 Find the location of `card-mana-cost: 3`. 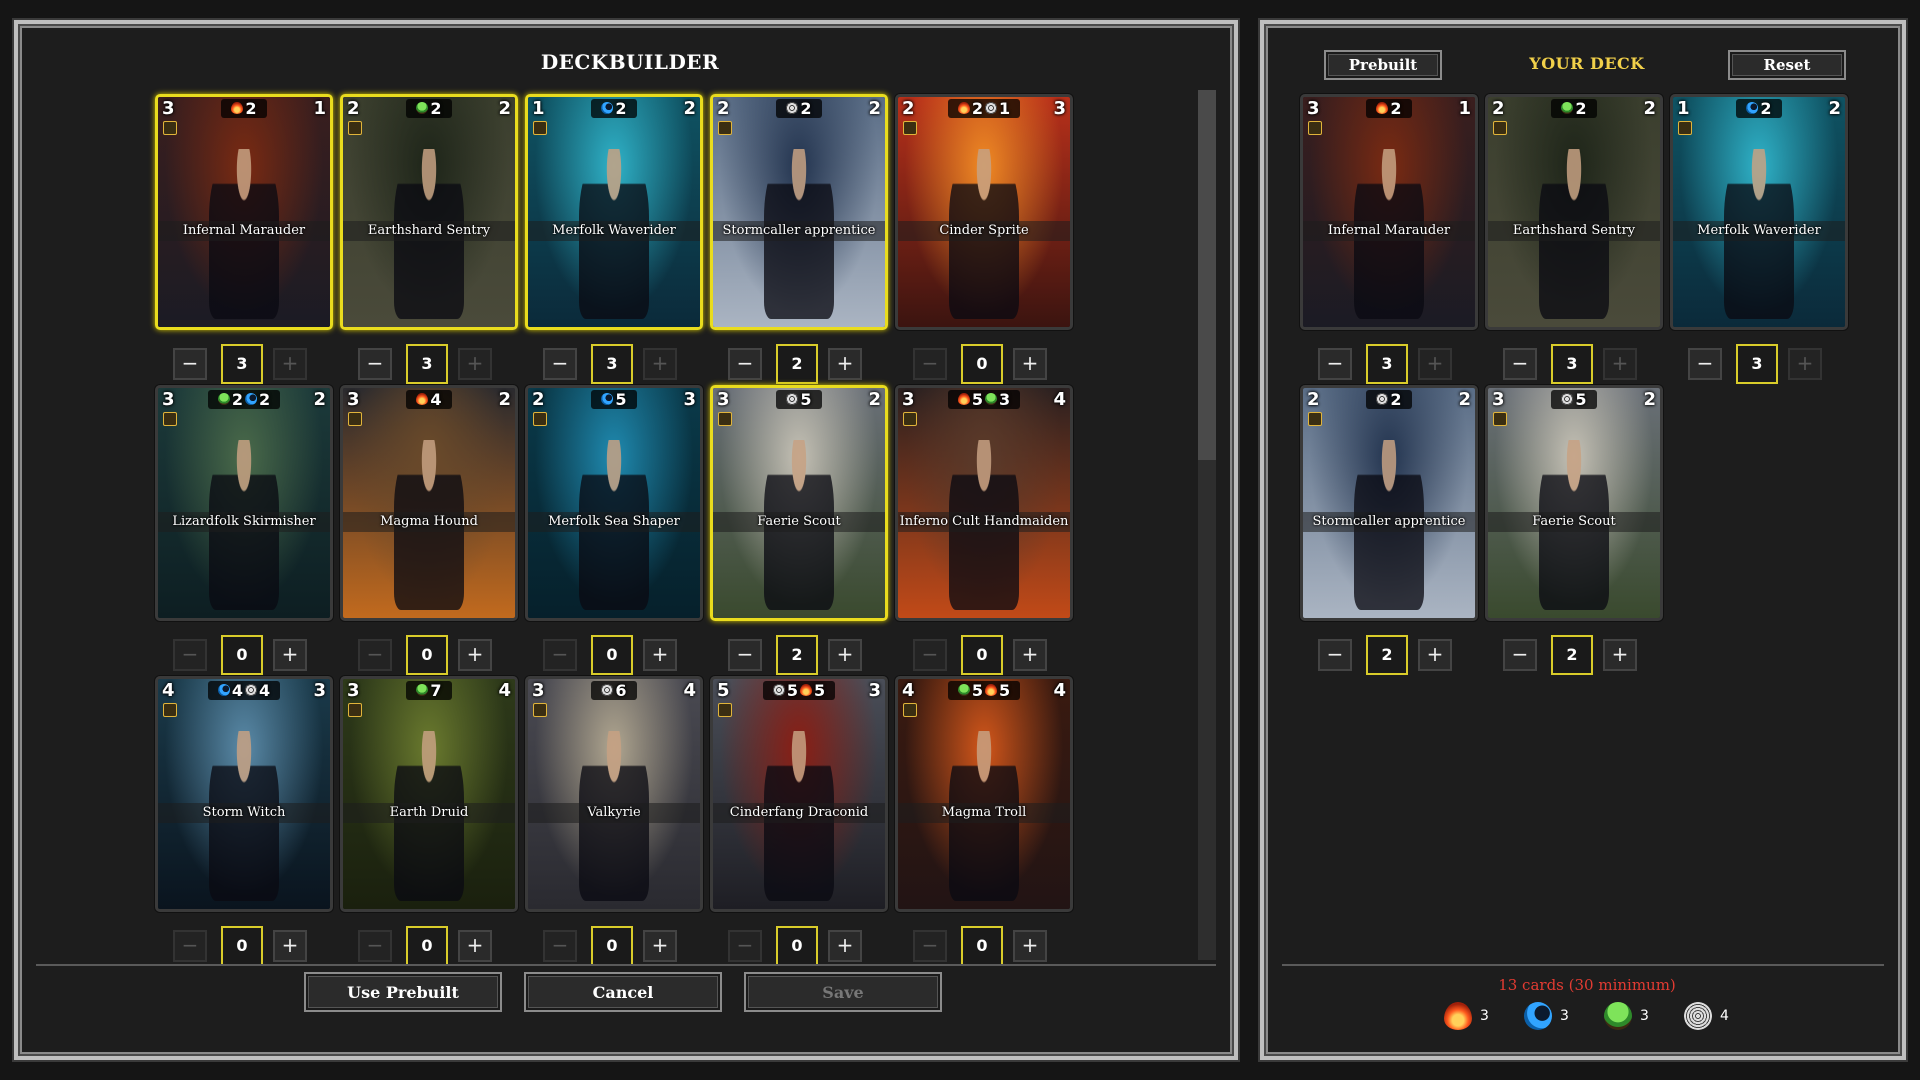

card-mana-cost: 3 is located at coordinates (1498, 399).